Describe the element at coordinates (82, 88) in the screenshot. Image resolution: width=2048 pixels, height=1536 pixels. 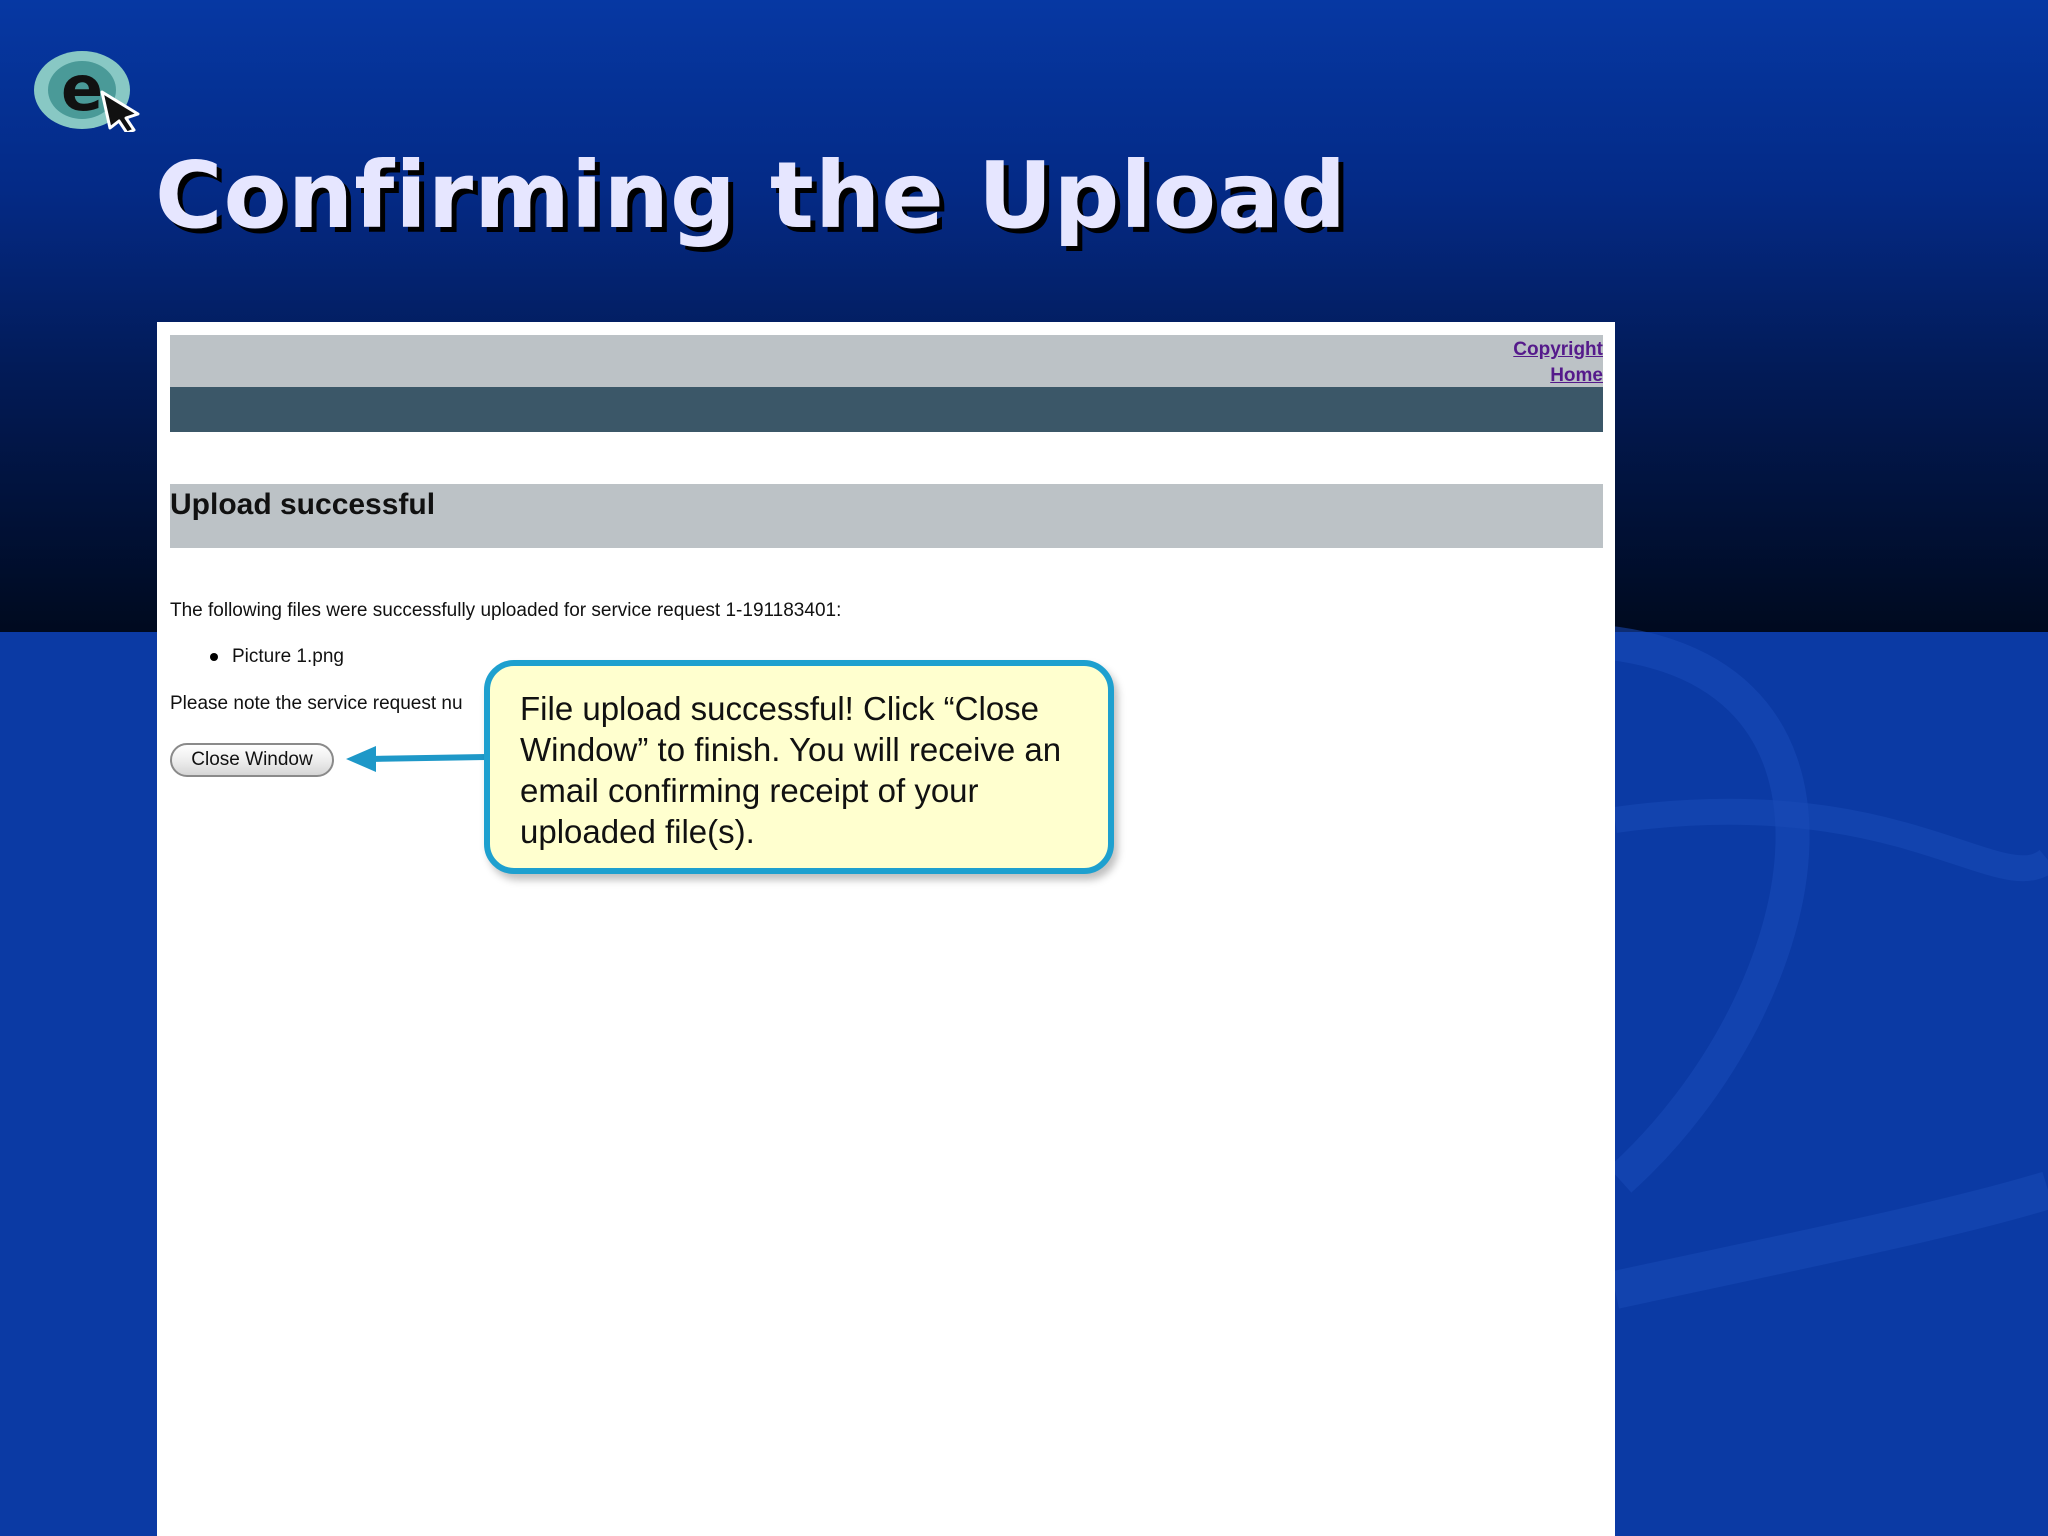
I see `svg-text: e` at that location.